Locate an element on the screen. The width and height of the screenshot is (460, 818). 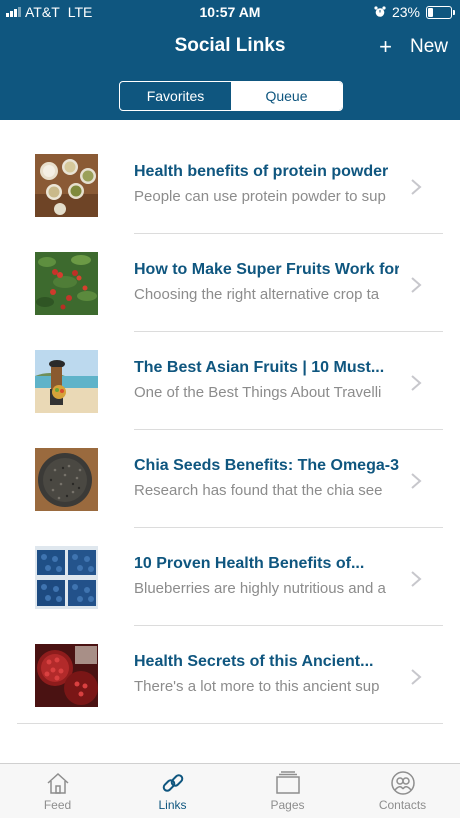
segment-favorites: Favorites is located at coordinates (175, 96).